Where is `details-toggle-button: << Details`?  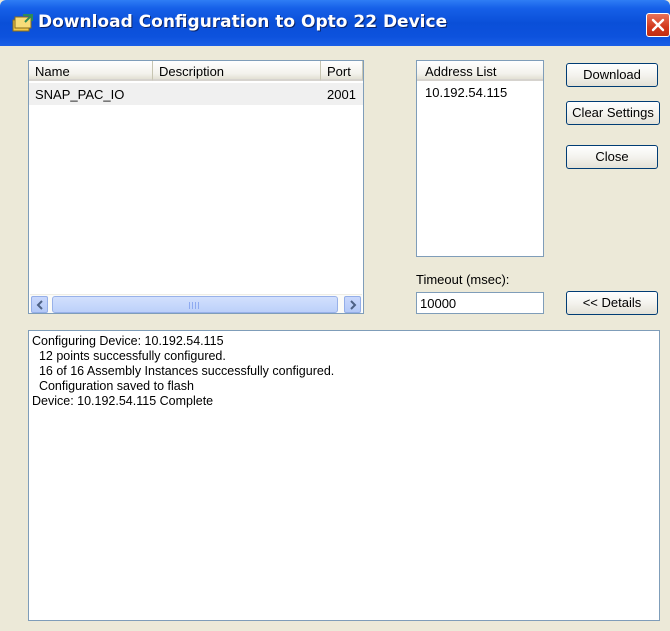 details-toggle-button: << Details is located at coordinates (612, 303).